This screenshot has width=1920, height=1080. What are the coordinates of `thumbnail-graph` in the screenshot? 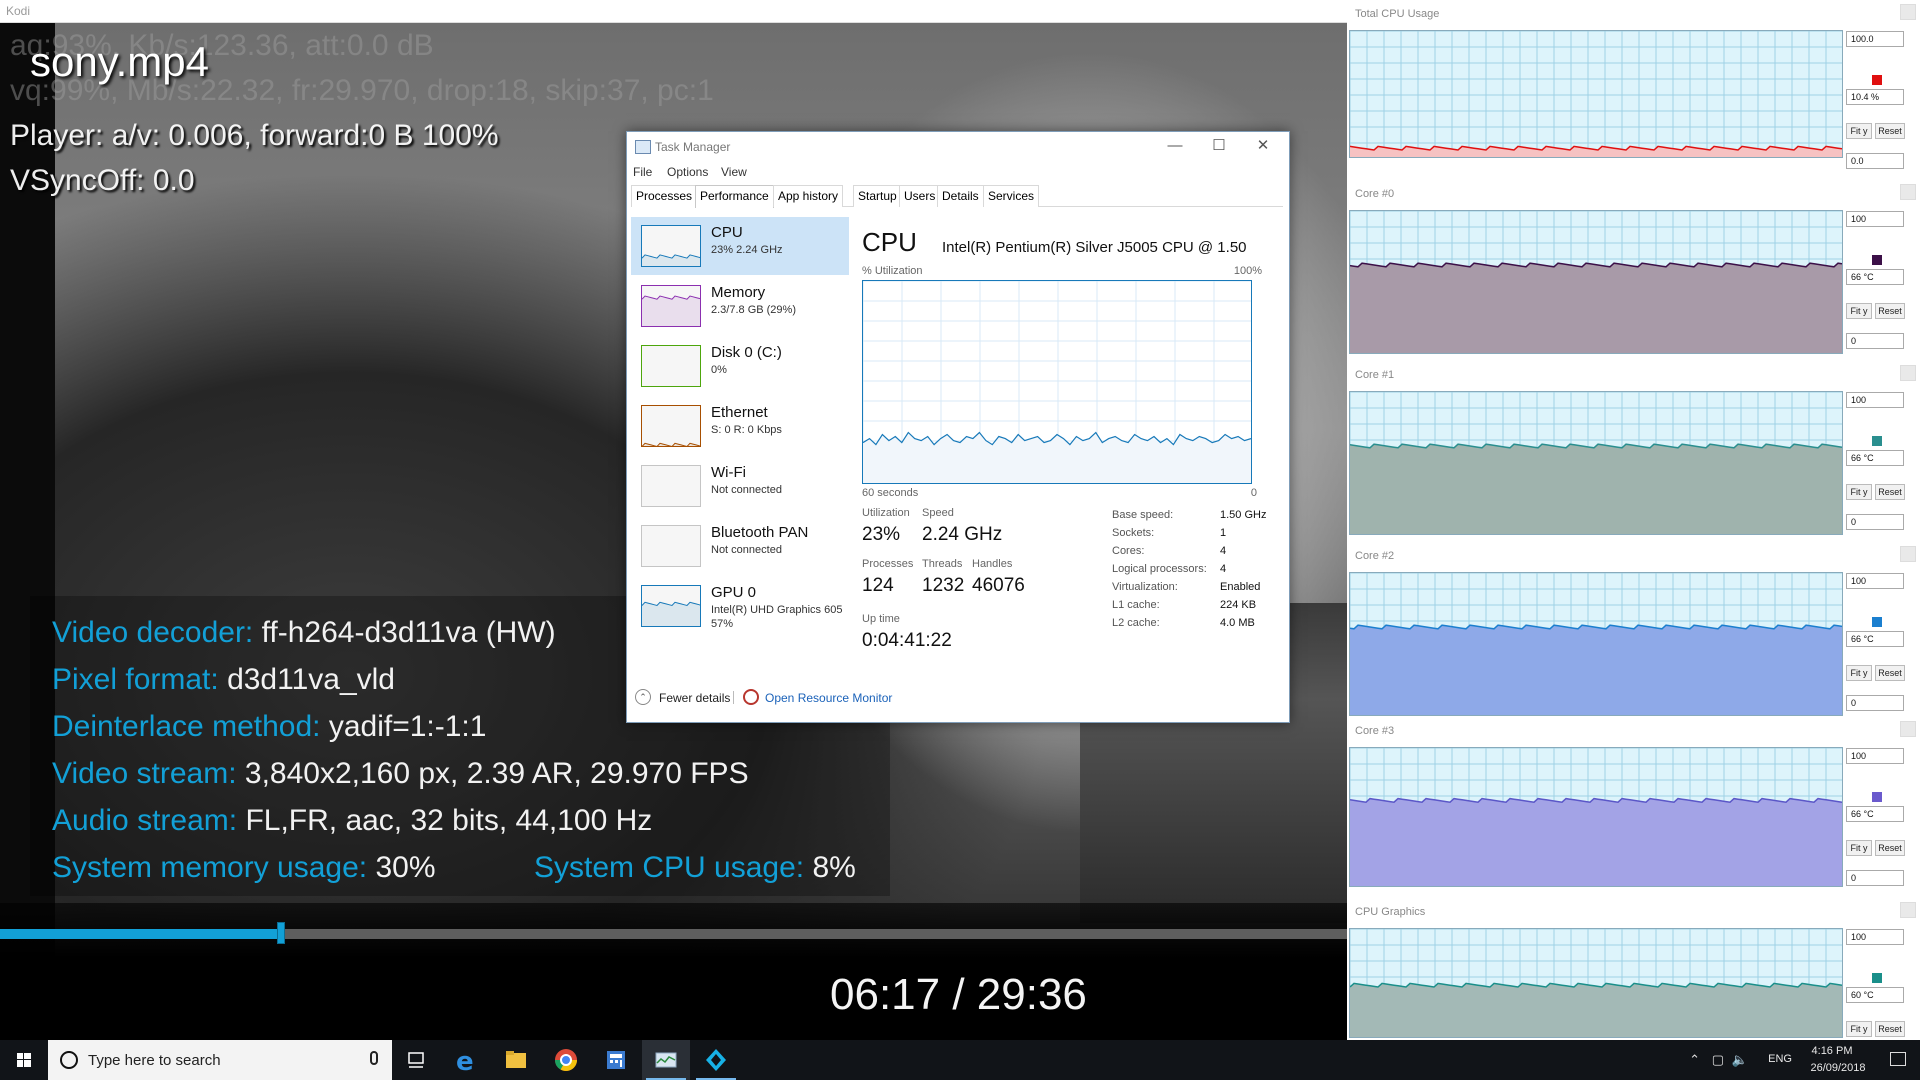 It's located at (671, 310).